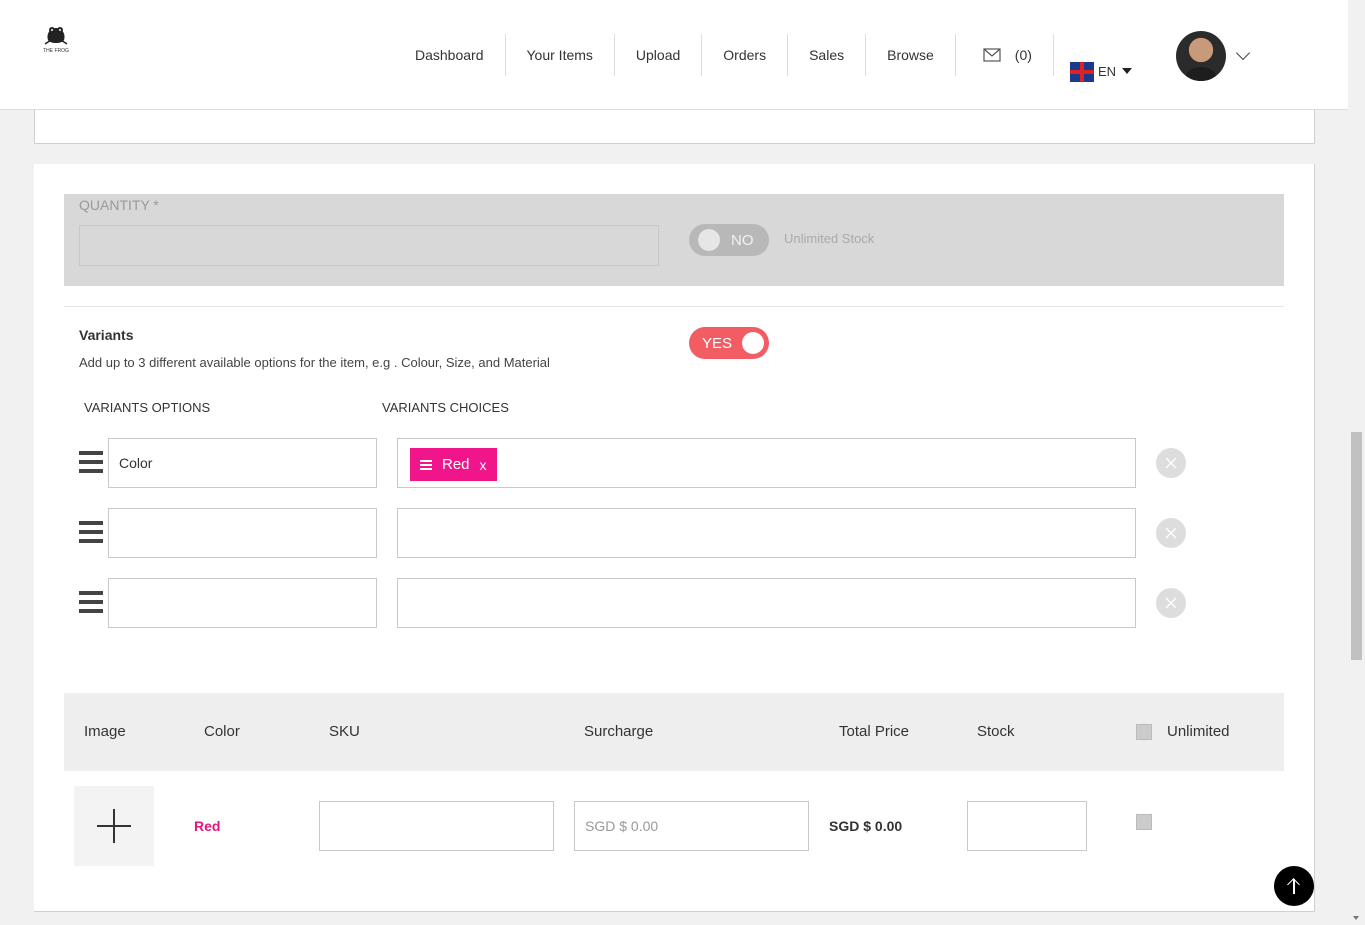  What do you see at coordinates (445, 407) in the screenshot?
I see `variants-choices-header: VARIANTS CHOICES` at bounding box center [445, 407].